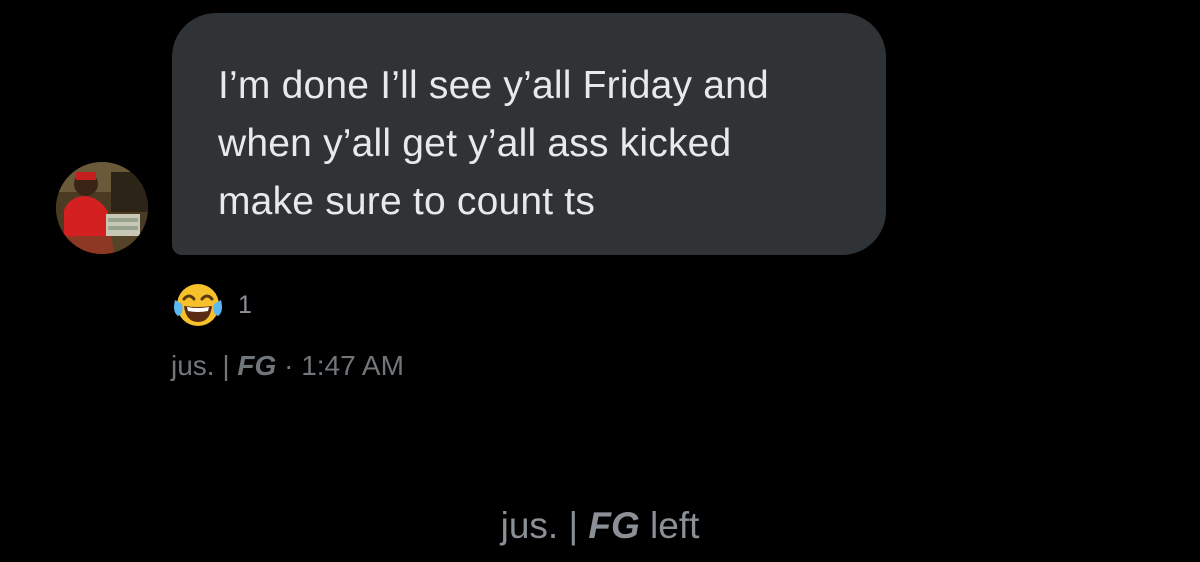 The image size is (1200, 562). Describe the element at coordinates (614, 525) in the screenshot. I see `event-user-tag: FG` at that location.